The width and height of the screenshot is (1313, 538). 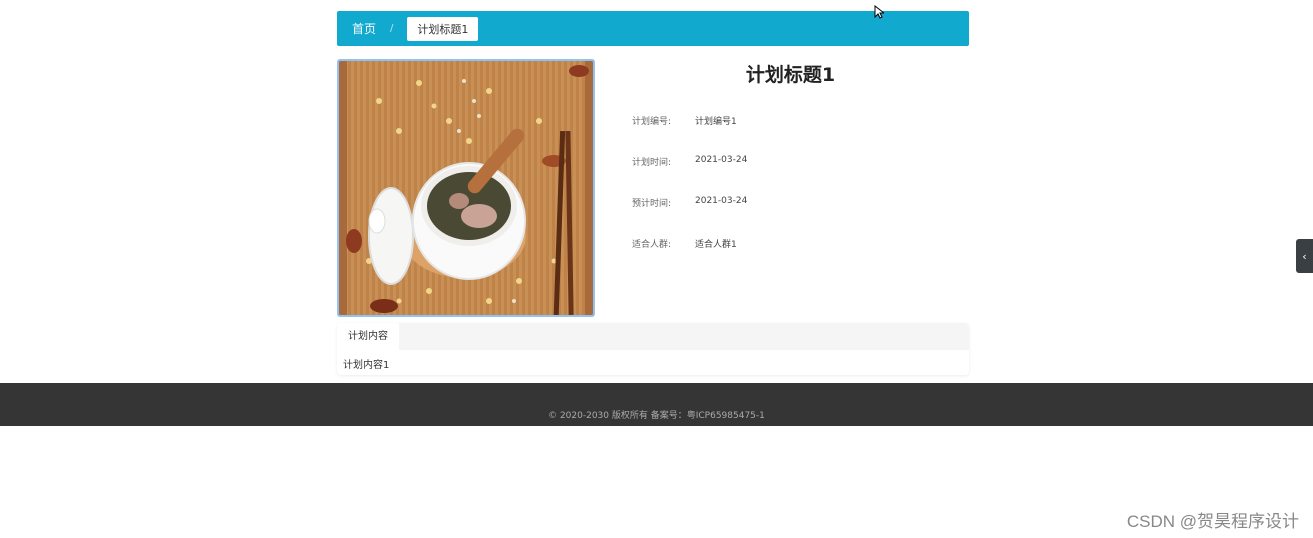 I want to click on breadcrumb-home-link: 首页, so click(x=364, y=28).